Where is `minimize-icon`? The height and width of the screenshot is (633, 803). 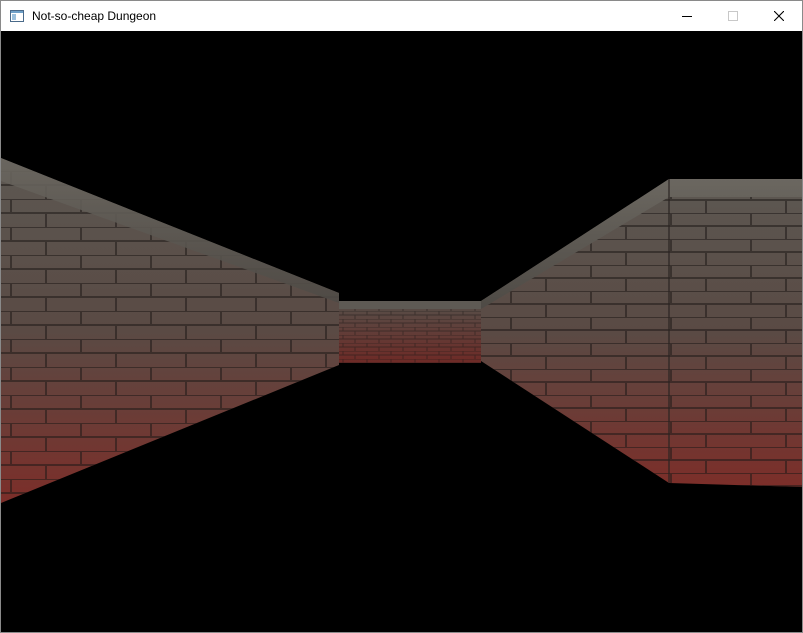 minimize-icon is located at coordinates (687, 16).